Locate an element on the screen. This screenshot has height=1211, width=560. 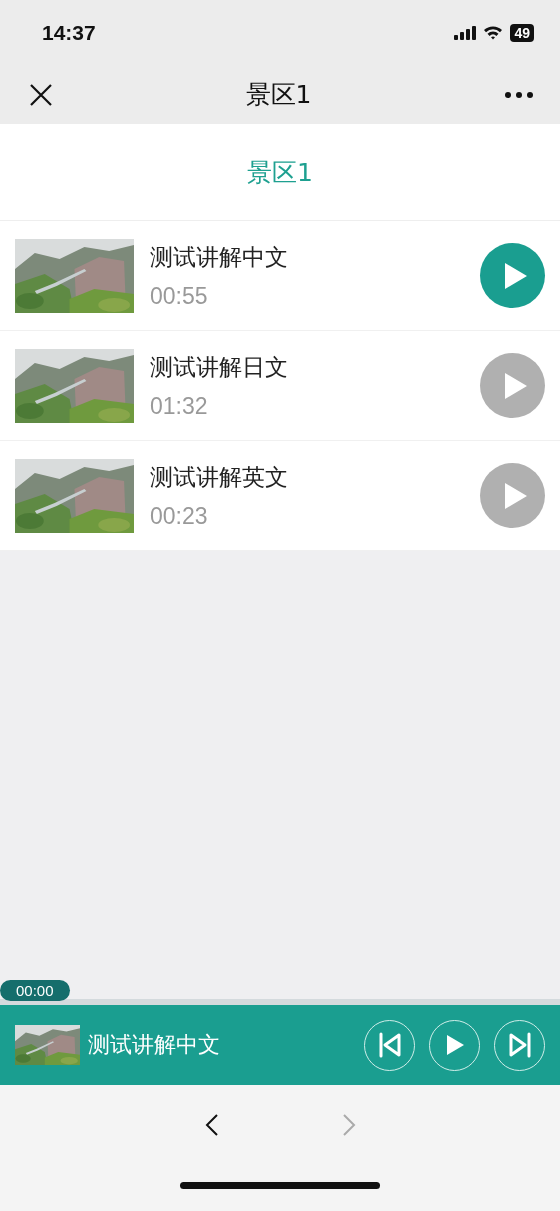
previous-icon is located at coordinates (389, 1045).